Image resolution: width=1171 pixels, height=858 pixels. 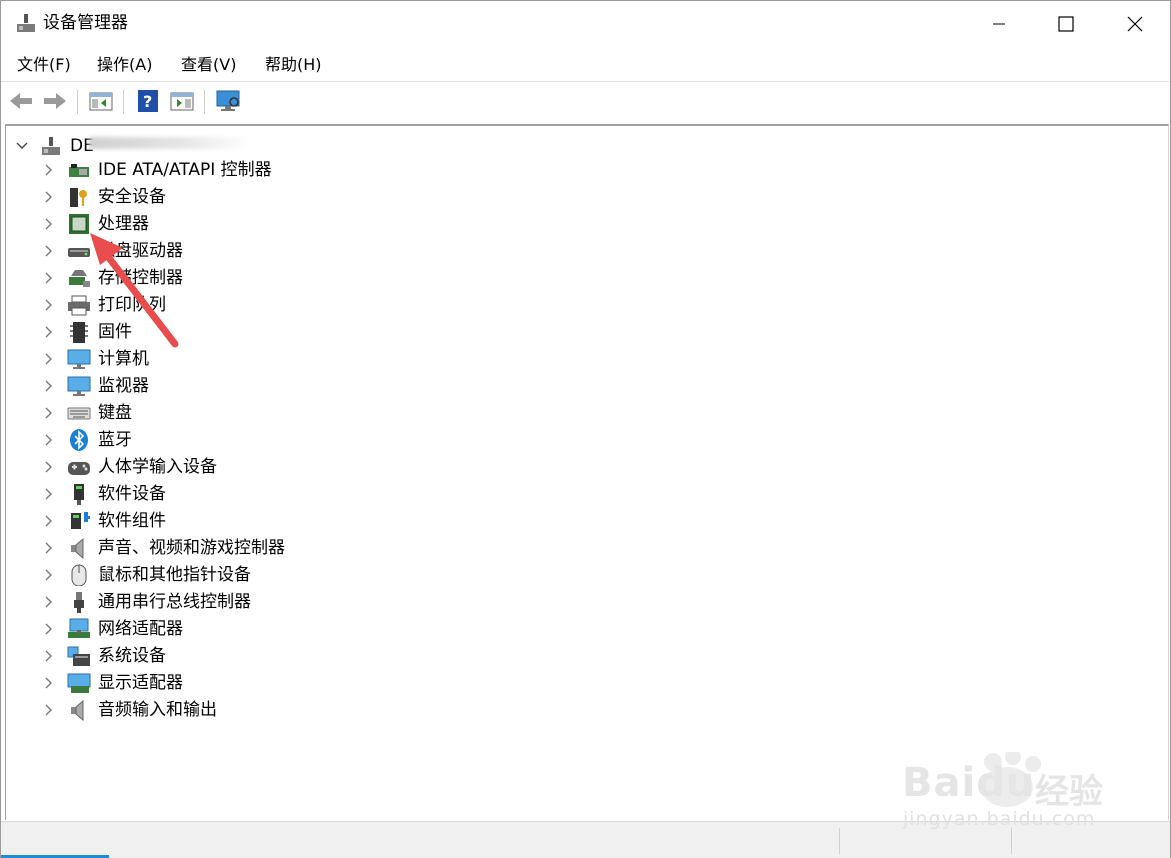 What do you see at coordinates (157, 467) in the screenshot?
I see `tree-category-label: 人体学输入设备` at bounding box center [157, 467].